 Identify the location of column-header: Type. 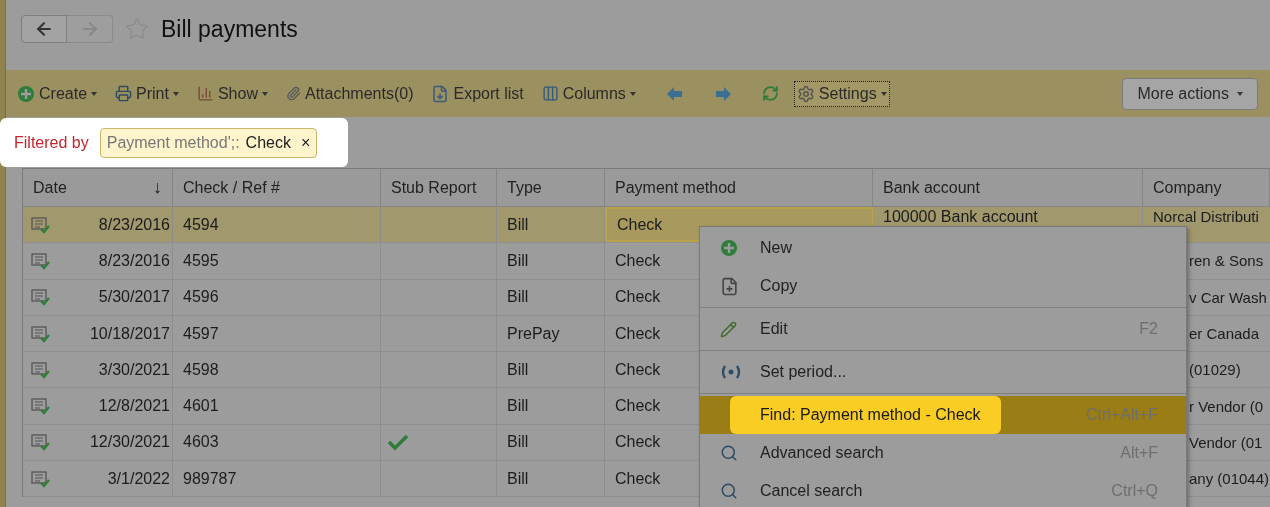
(551, 187).